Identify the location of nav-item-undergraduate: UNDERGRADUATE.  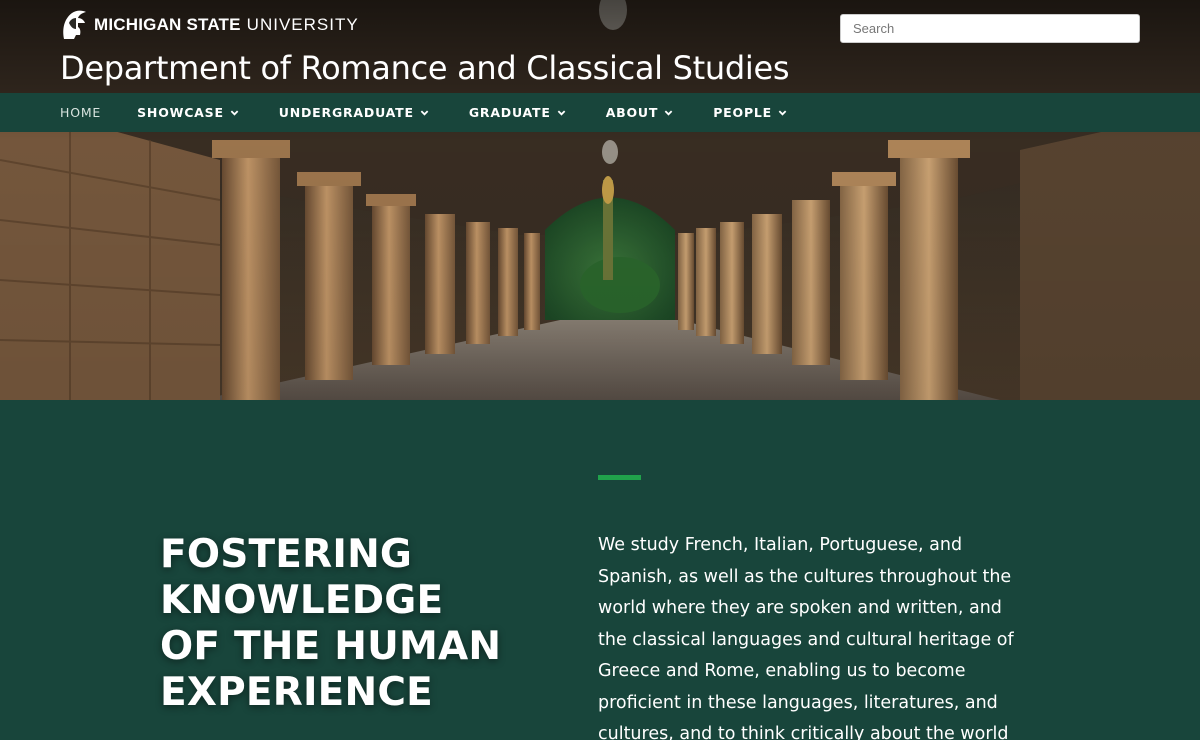
(354, 112).